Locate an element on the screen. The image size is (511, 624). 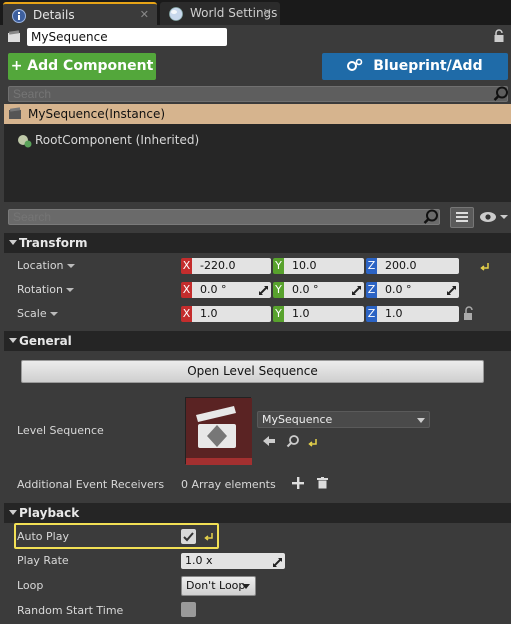
checkmark-icon is located at coordinates (188, 537).